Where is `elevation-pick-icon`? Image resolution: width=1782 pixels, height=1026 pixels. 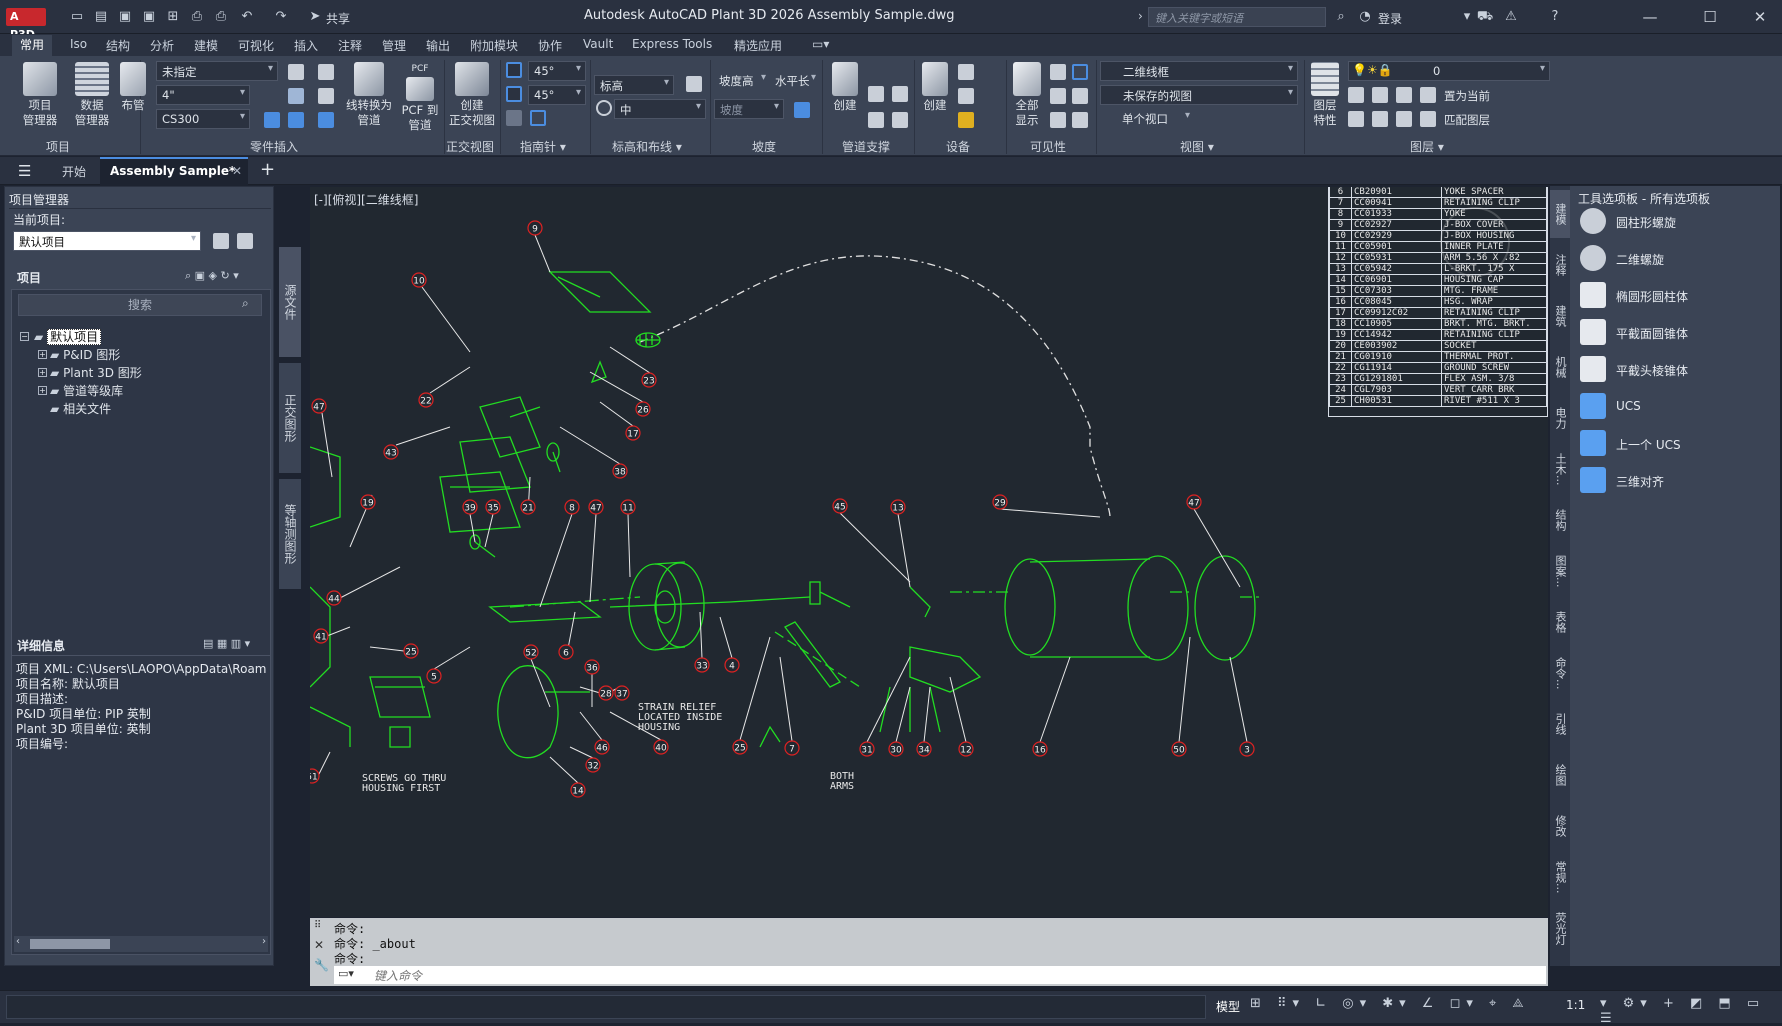
elevation-pick-icon is located at coordinates (694, 84).